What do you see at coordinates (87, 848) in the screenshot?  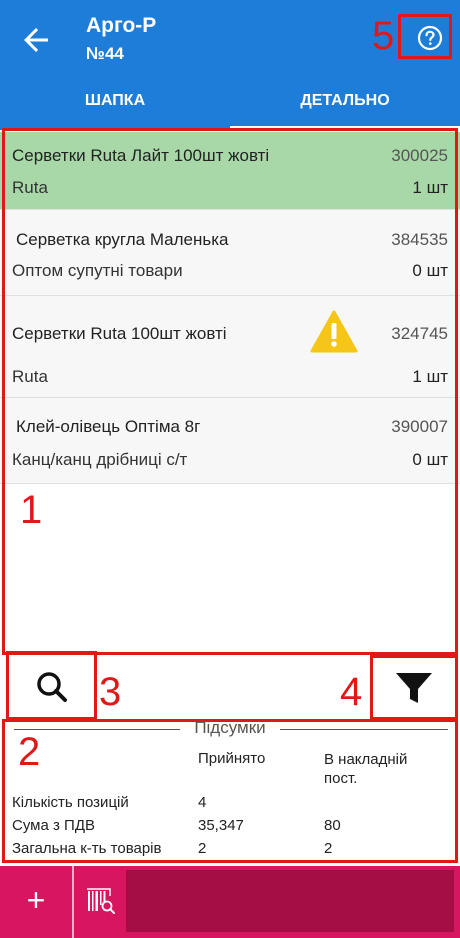 I see `summary-row-label: Загальна к-ть товарів` at bounding box center [87, 848].